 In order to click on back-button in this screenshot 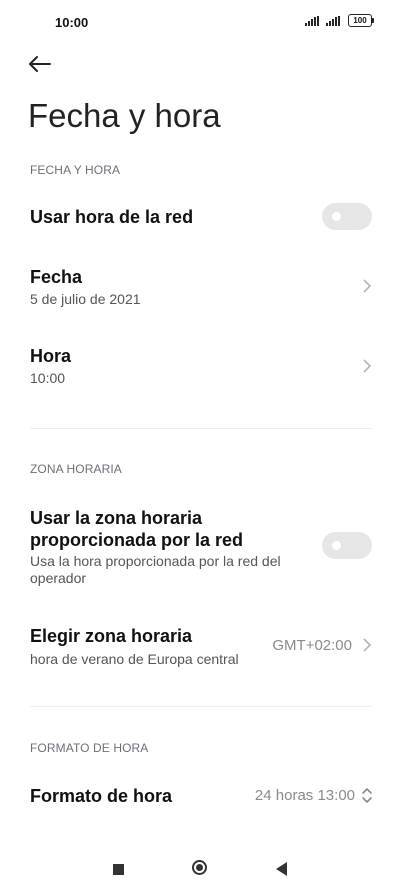, I will do `click(43, 64)`.